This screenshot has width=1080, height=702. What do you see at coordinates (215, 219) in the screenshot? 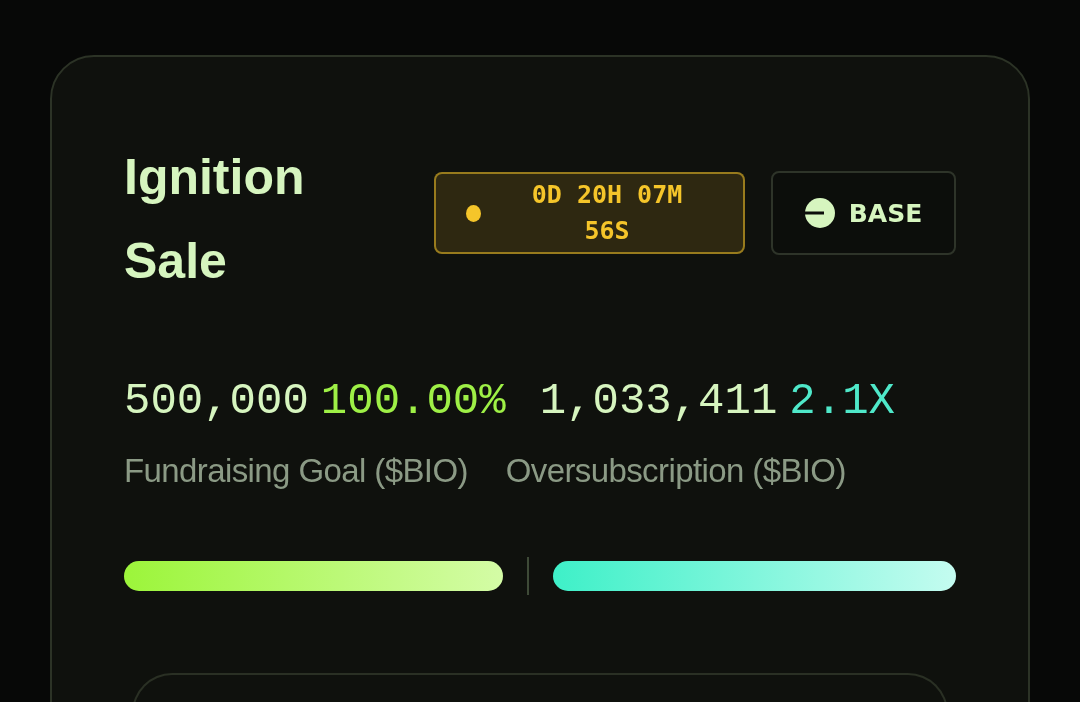
I see `sale-title: Ignition Sale` at bounding box center [215, 219].